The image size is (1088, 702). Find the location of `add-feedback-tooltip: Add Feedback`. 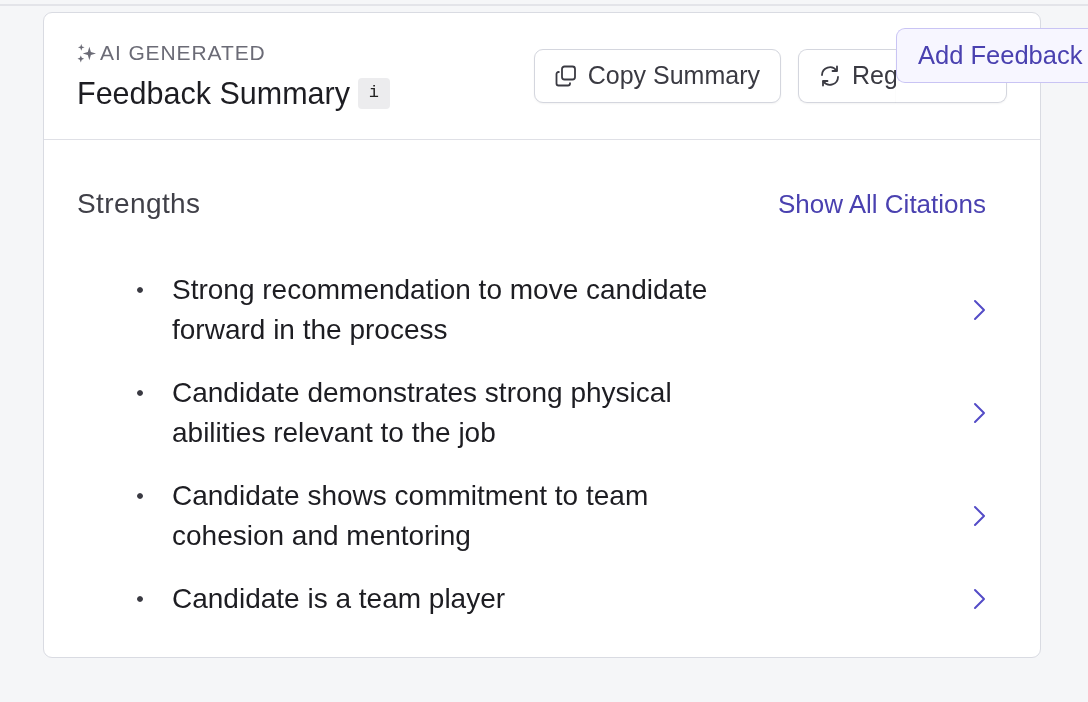

add-feedback-tooltip: Add Feedback is located at coordinates (992, 55).